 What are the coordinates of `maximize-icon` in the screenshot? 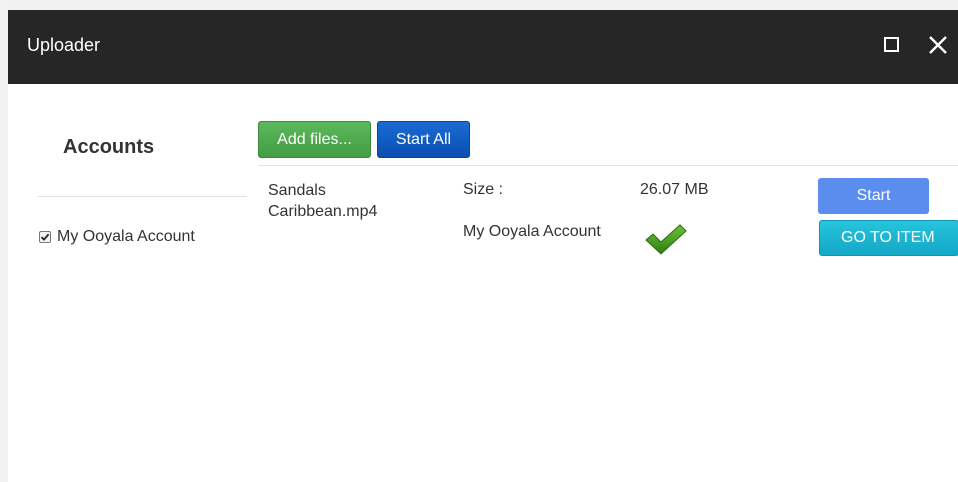 It's located at (891, 44).